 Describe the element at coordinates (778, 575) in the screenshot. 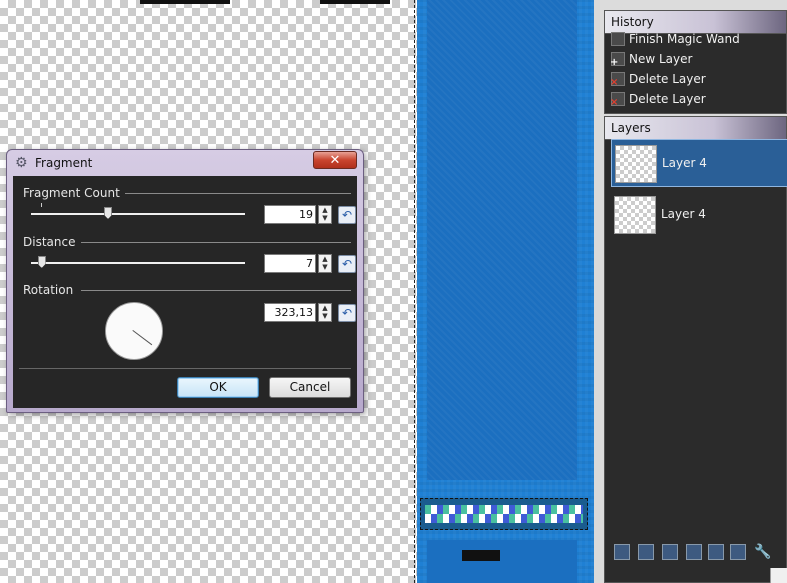

I see `scroll-corner` at that location.